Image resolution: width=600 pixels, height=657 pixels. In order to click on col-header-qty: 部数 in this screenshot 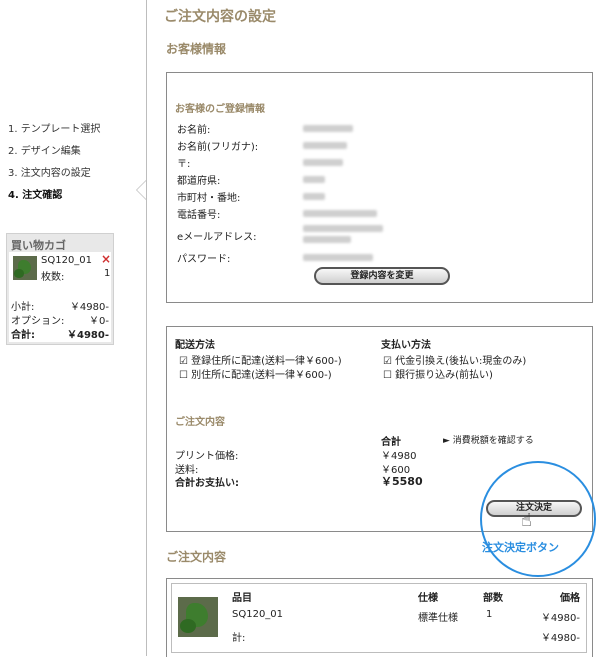, I will do `click(493, 598)`.